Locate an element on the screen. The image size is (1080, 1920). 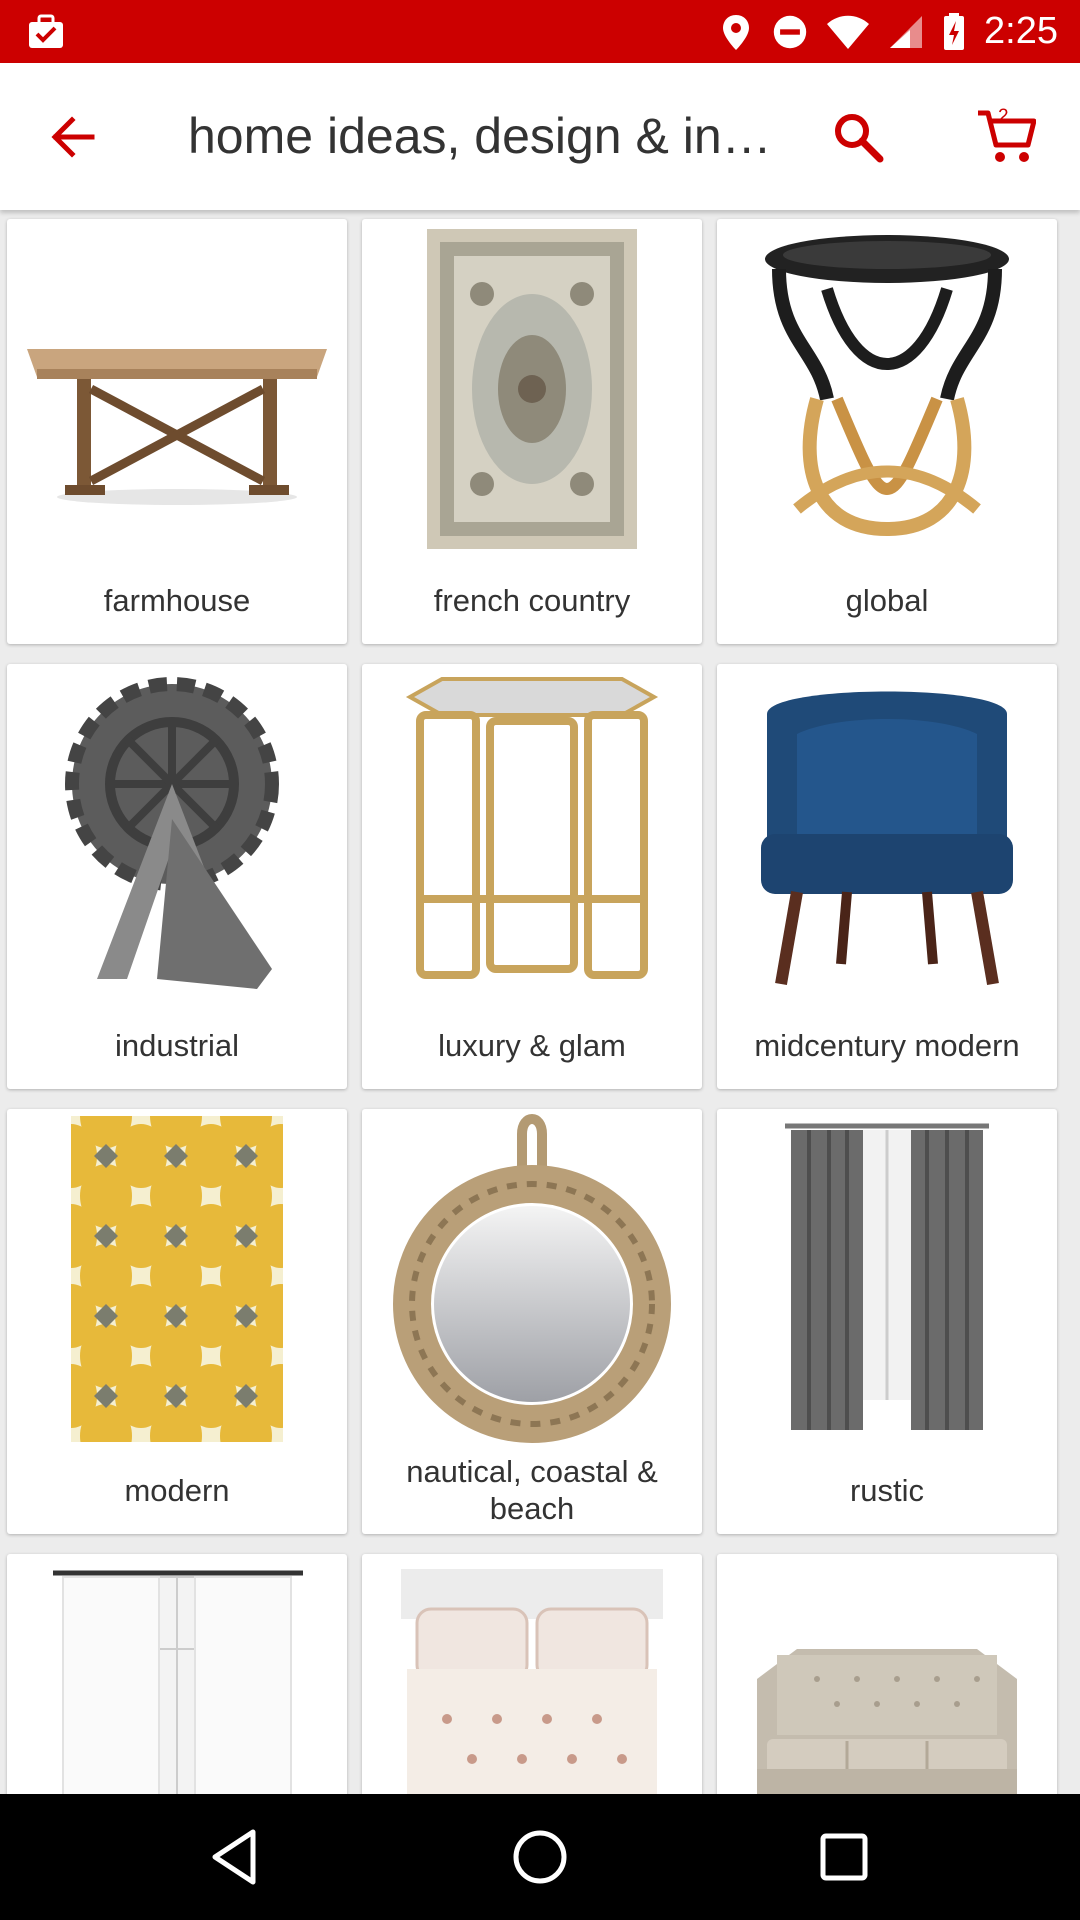
signal-icon is located at coordinates (906, 31).